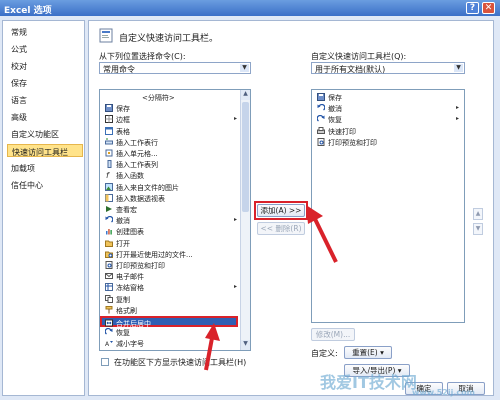 The width and height of the screenshot is (500, 400). I want to click on list-item: 插入数据透视表, so click(171, 198).